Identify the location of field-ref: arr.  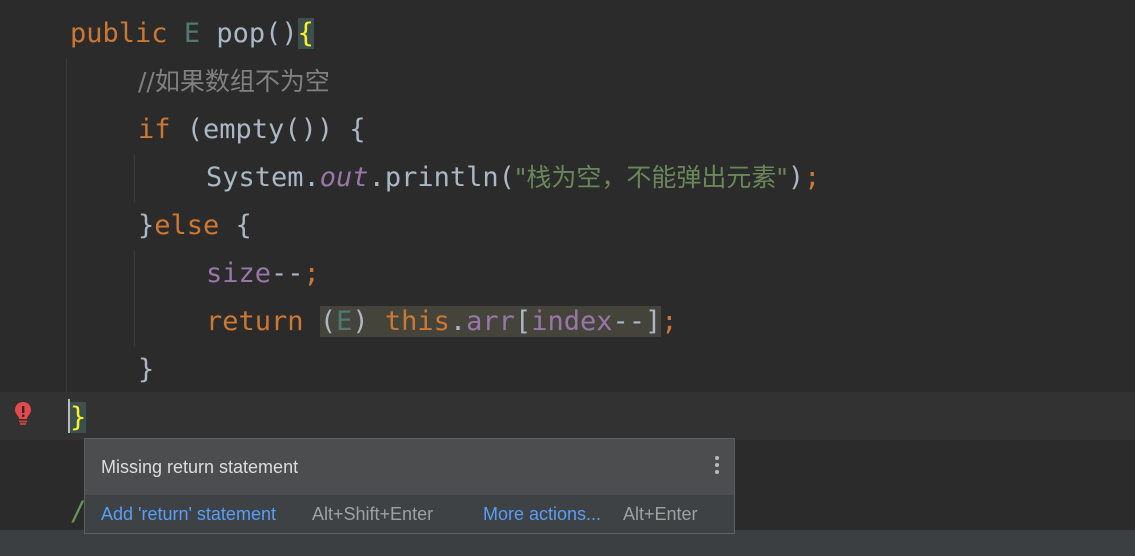
(490, 321).